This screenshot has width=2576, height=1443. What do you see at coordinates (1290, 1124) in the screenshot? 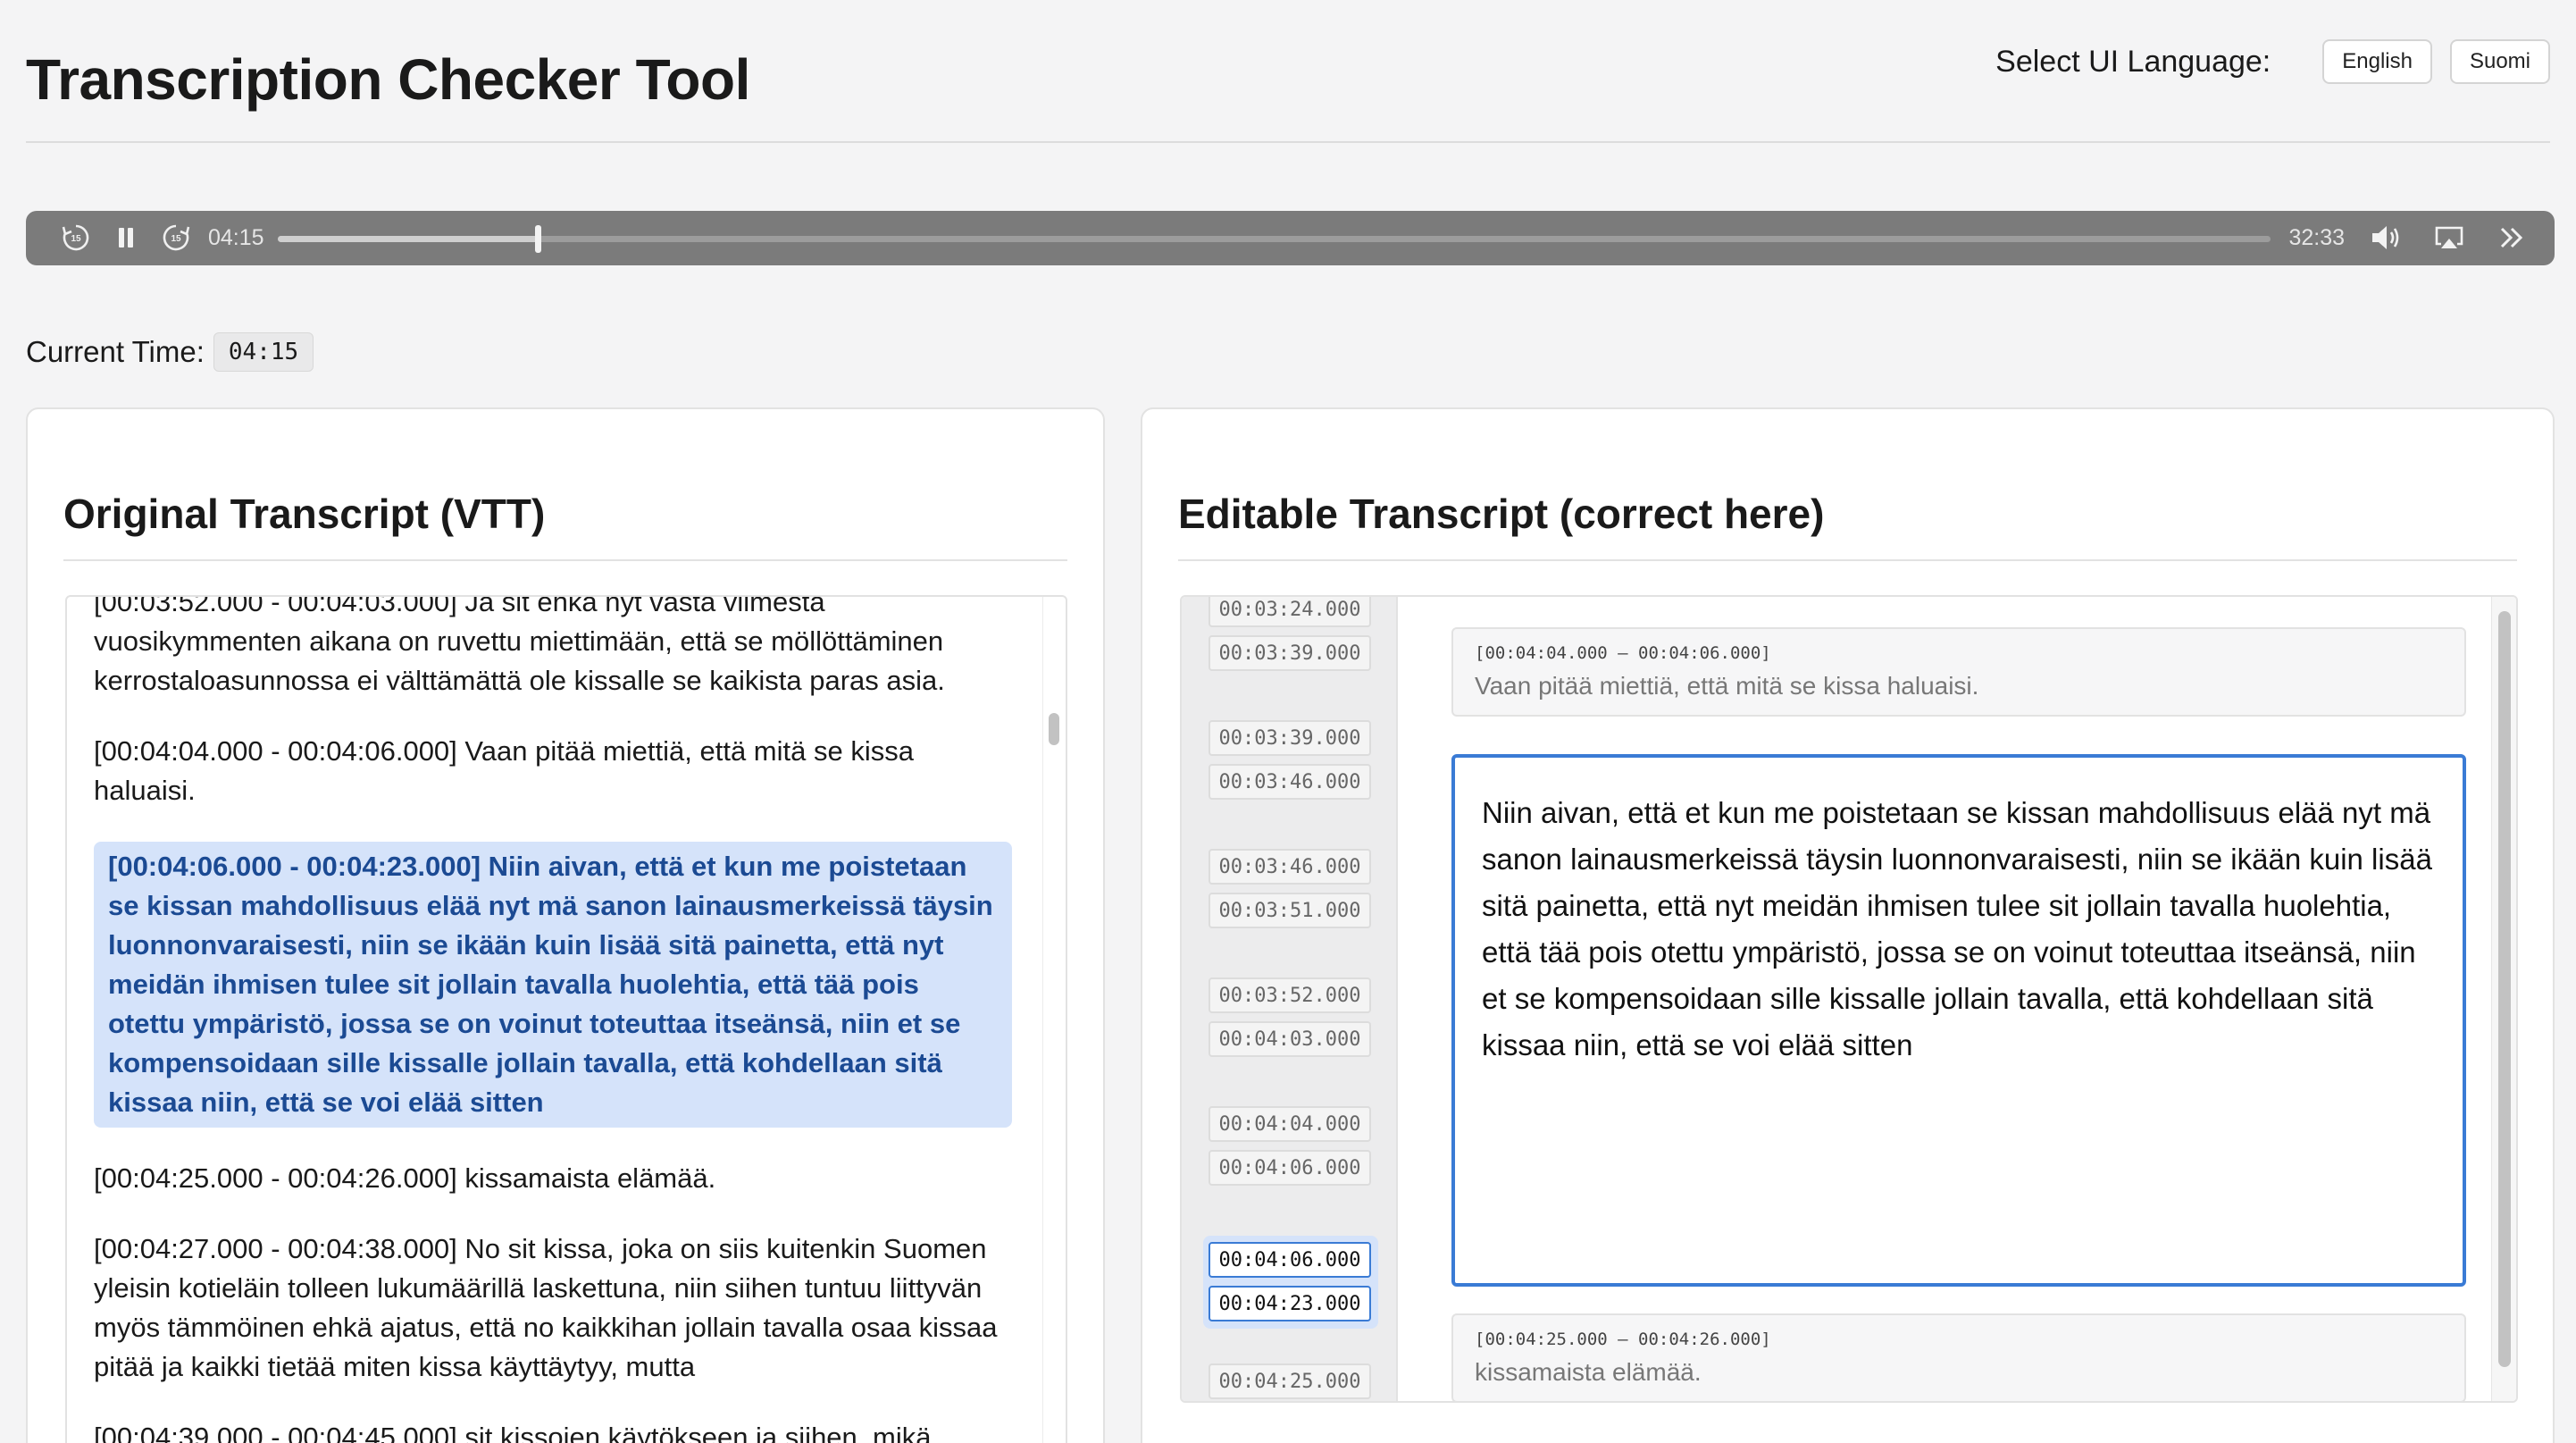
I see `timestamp-start: 00:04:04.000` at bounding box center [1290, 1124].